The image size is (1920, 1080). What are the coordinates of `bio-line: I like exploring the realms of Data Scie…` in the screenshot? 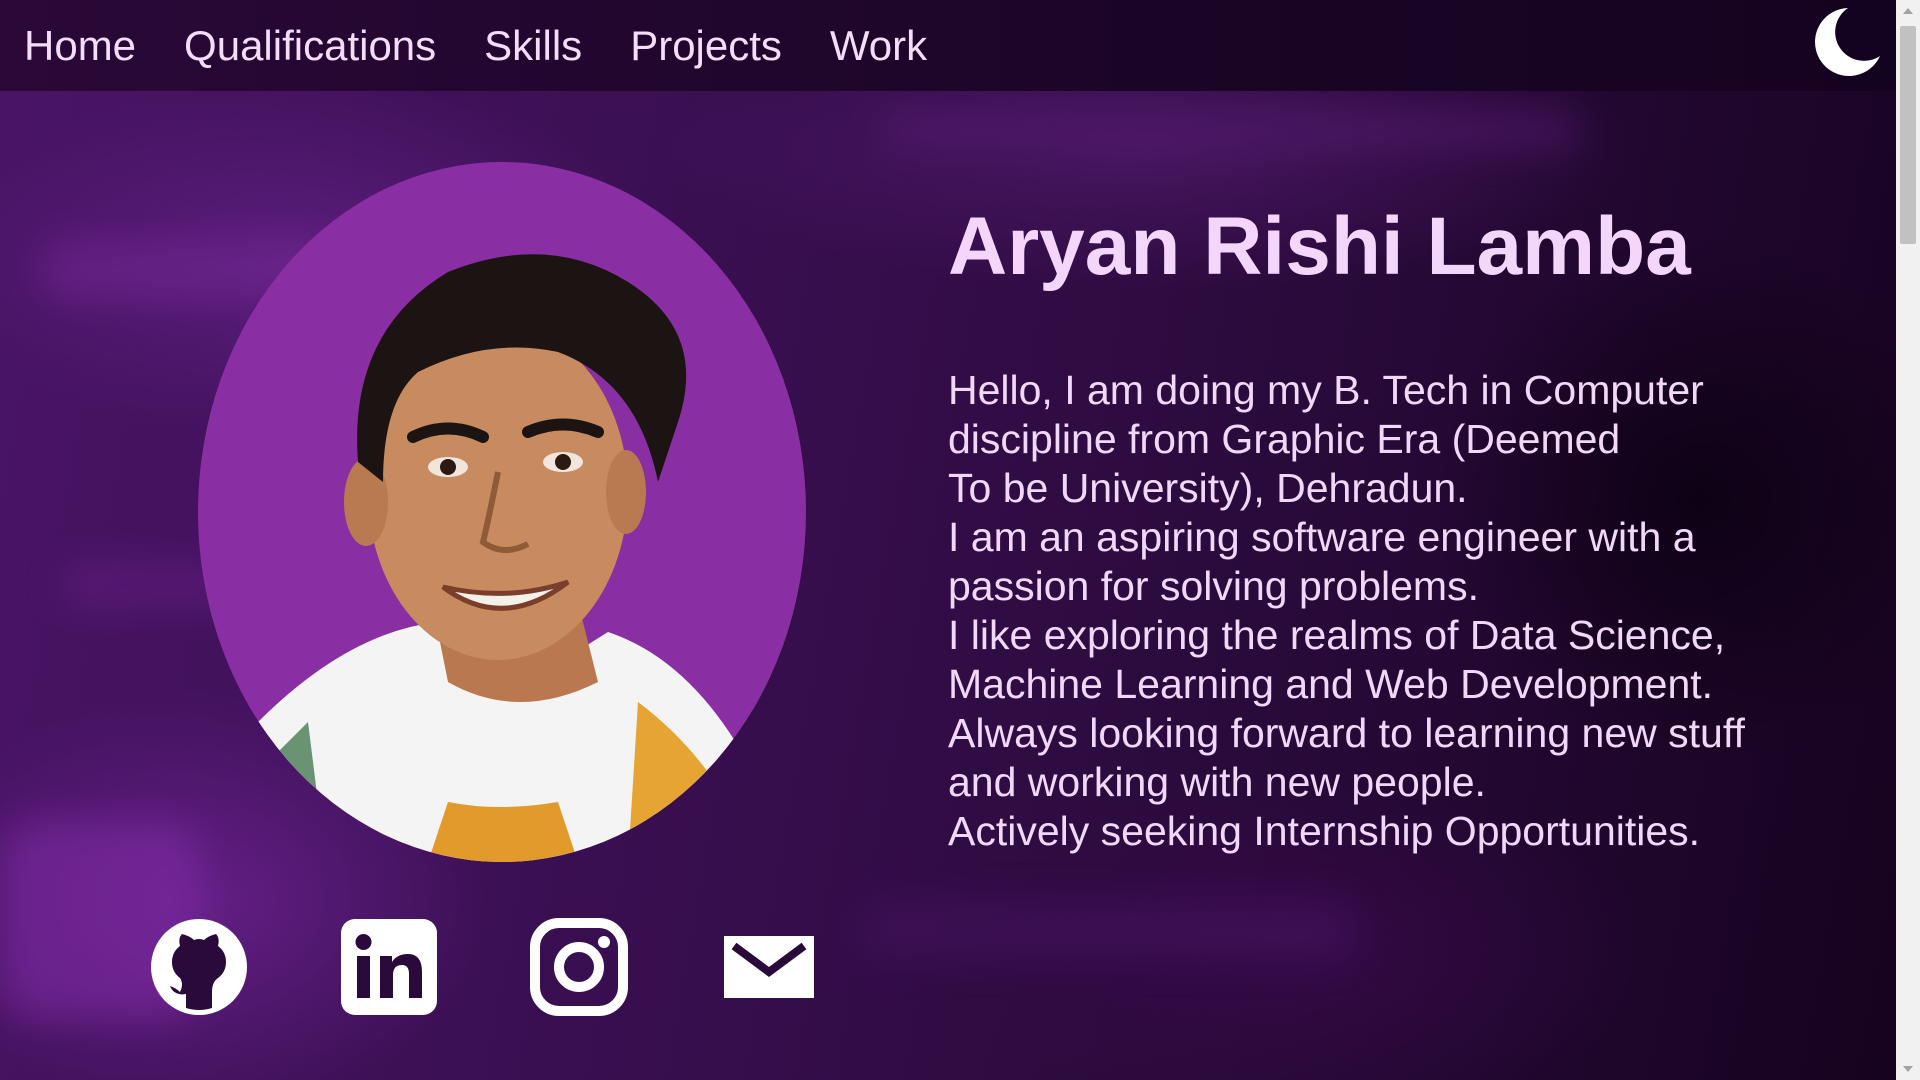 It's located at (1337, 635).